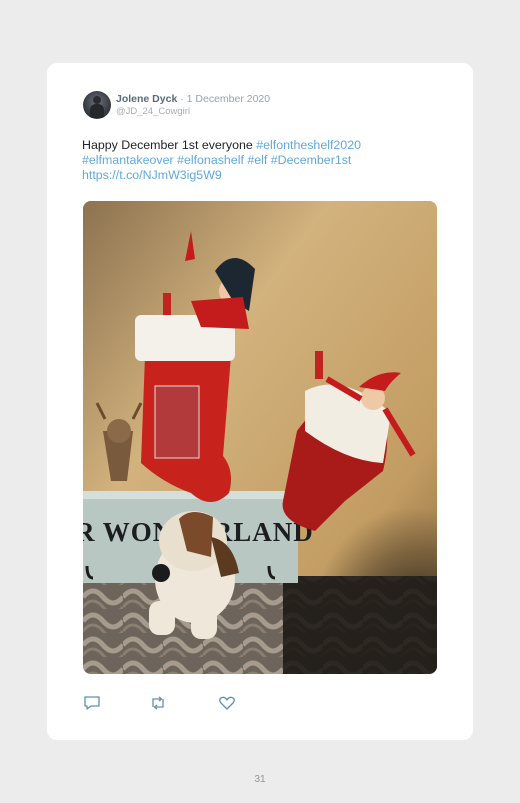 This screenshot has height=803, width=520. What do you see at coordinates (97, 105) in the screenshot?
I see `avatar` at bounding box center [97, 105].